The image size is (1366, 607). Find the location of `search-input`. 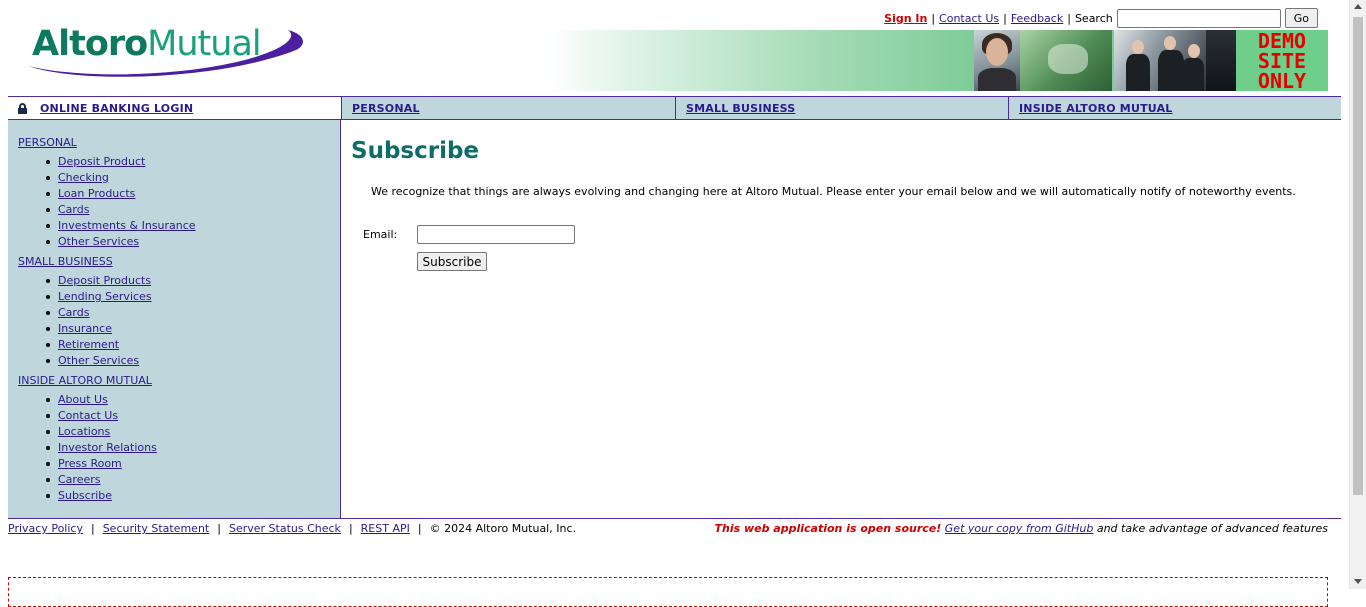

search-input is located at coordinates (1198, 18).